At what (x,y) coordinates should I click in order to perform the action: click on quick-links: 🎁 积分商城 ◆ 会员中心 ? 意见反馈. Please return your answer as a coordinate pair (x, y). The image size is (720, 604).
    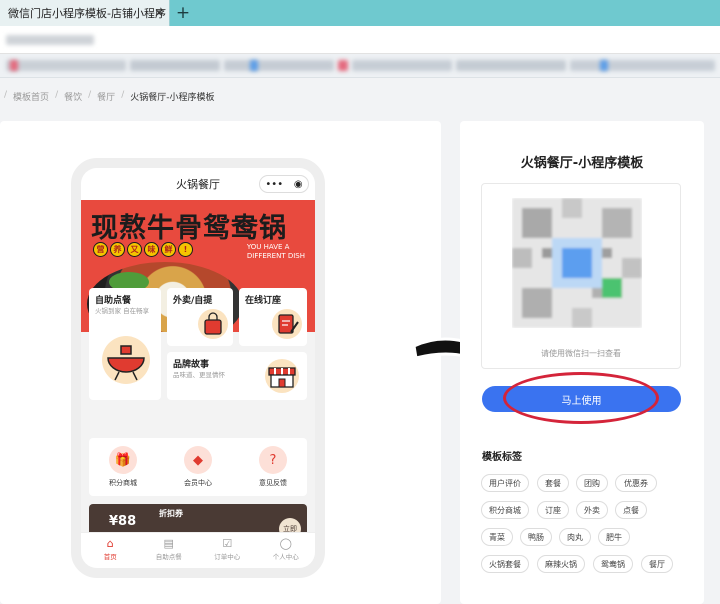
    Looking at the image, I should click on (198, 467).